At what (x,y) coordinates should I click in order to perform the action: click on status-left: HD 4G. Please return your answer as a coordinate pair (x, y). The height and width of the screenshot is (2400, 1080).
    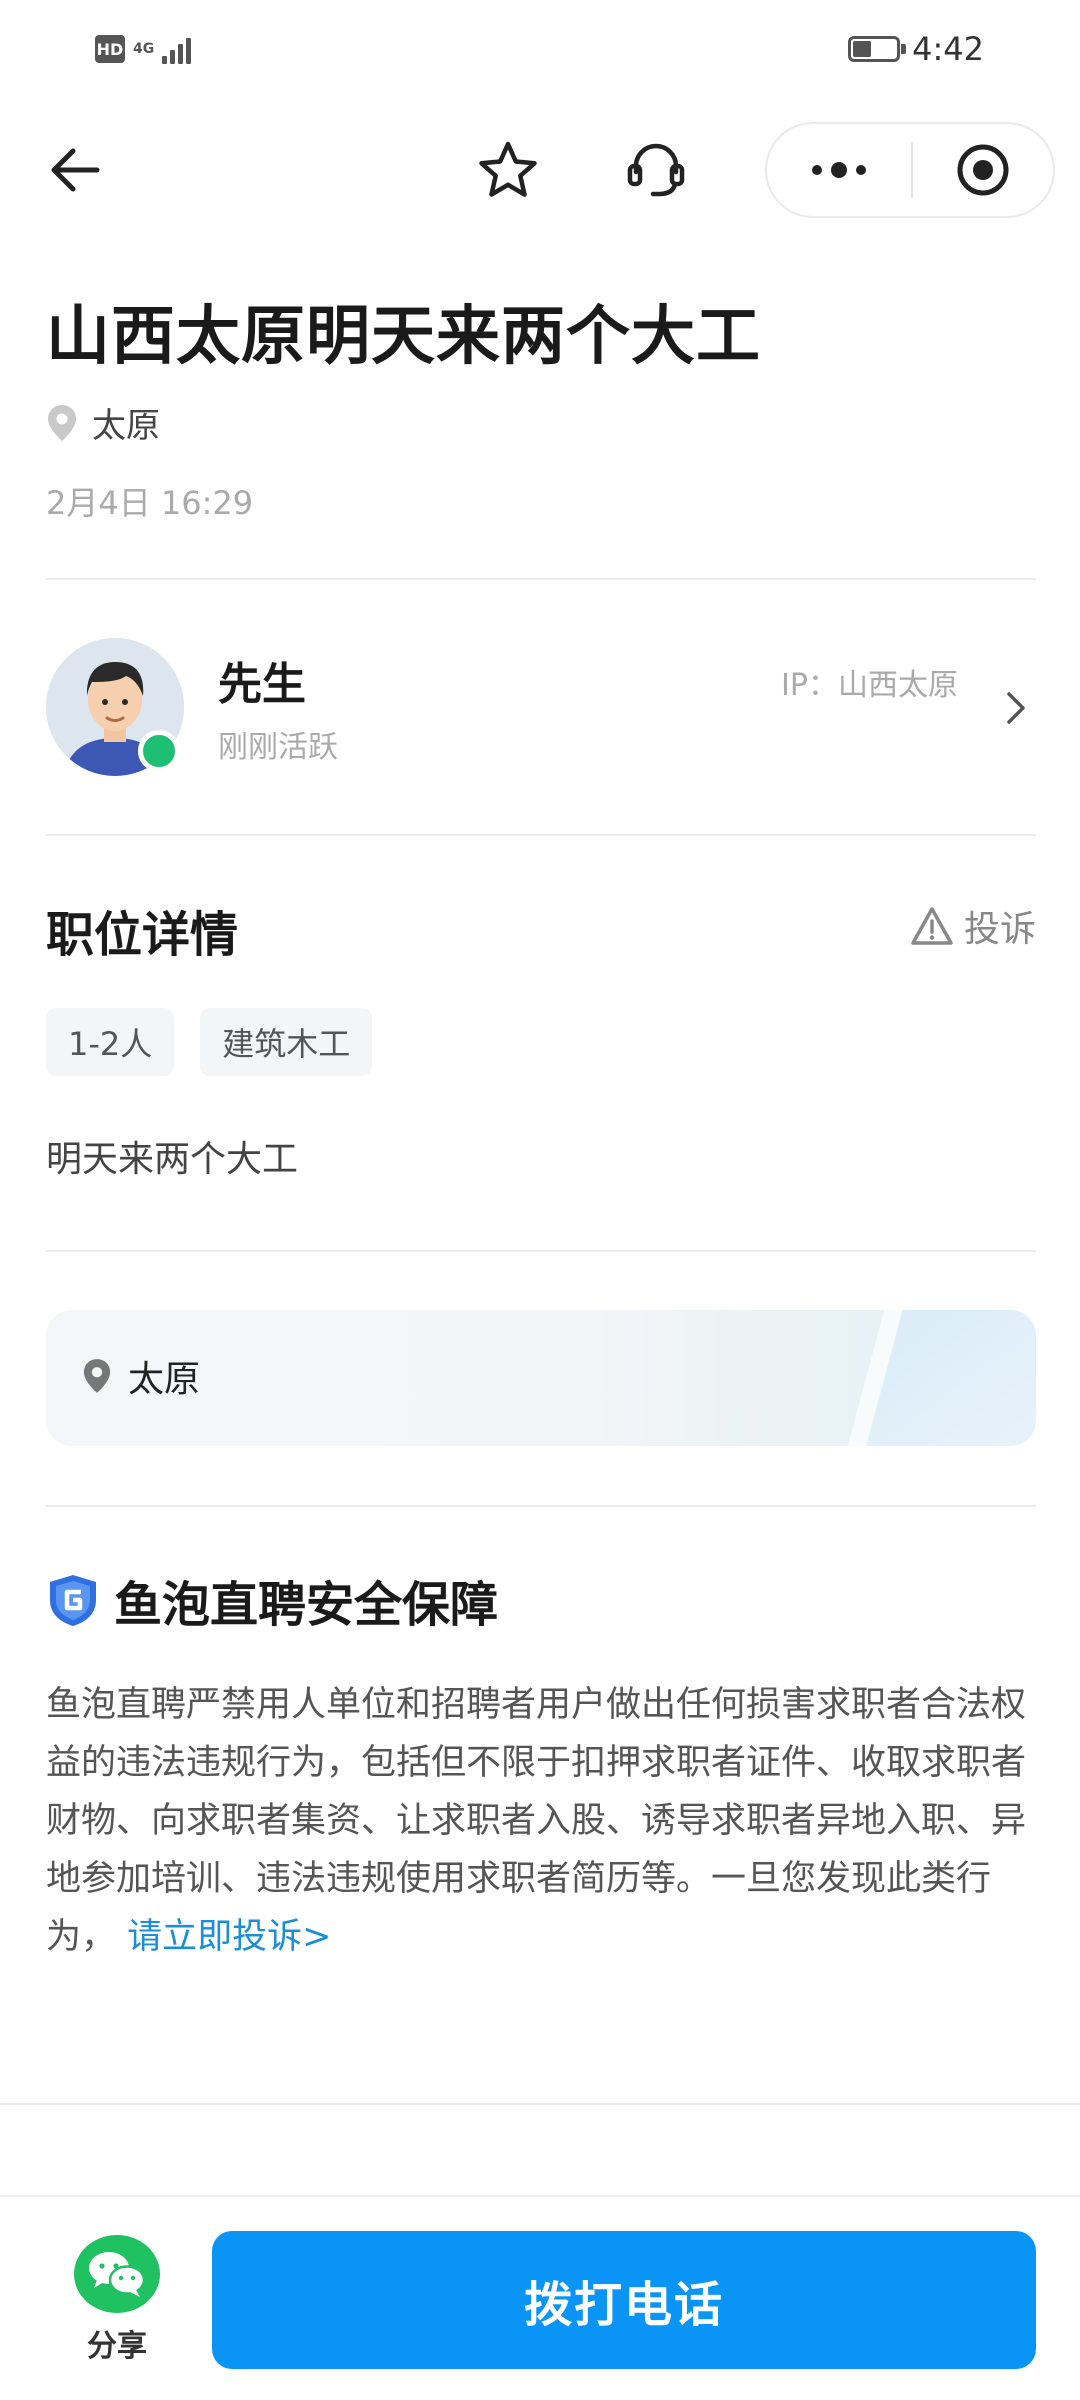
    Looking at the image, I should click on (143, 49).